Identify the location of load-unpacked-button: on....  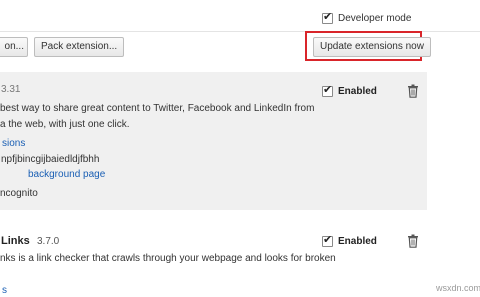
(14, 47).